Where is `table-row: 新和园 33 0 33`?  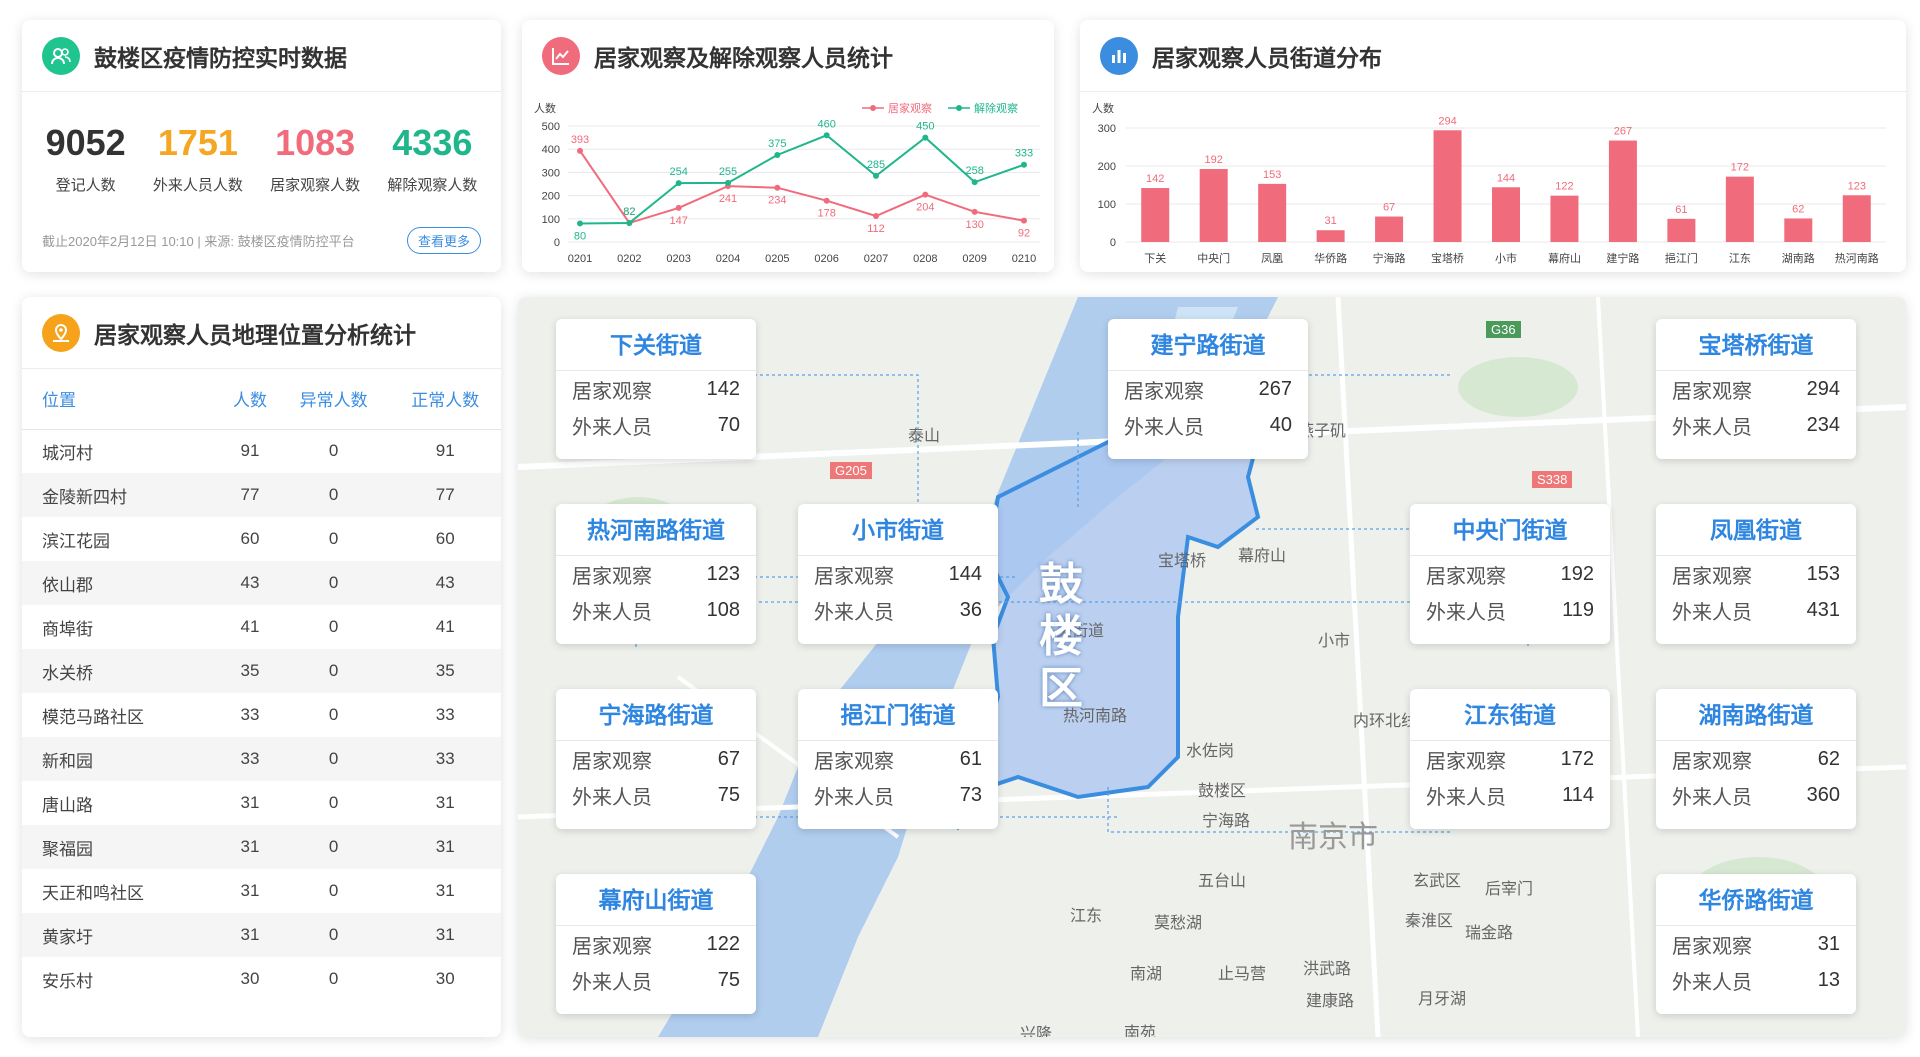
table-row: 新和园 33 0 33 is located at coordinates (261, 759).